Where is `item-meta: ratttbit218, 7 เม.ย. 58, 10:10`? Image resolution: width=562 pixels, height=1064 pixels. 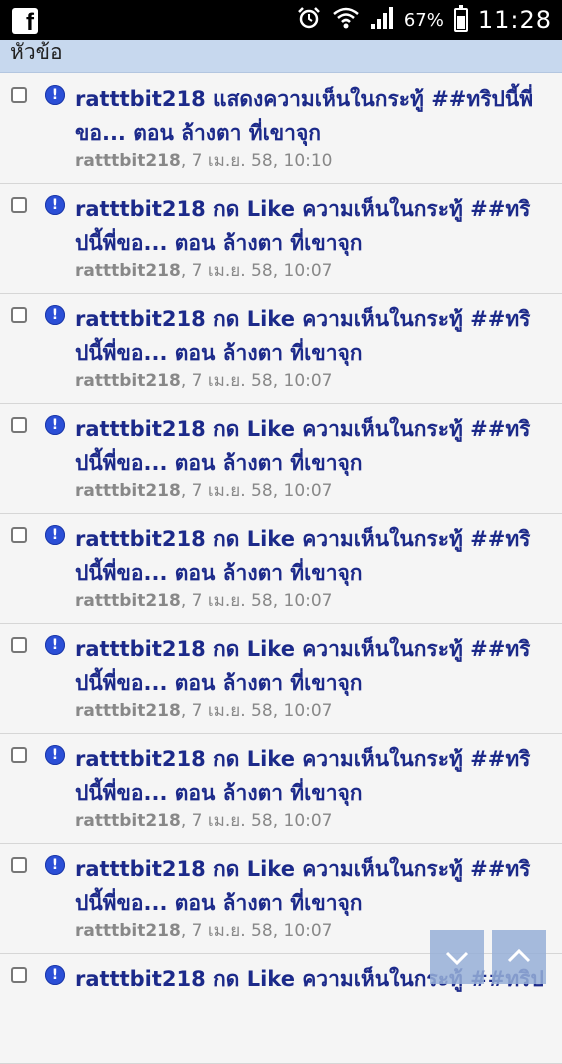
item-meta: ratttbit218, 7 เม.ย. 58, 10:10 is located at coordinates (204, 161).